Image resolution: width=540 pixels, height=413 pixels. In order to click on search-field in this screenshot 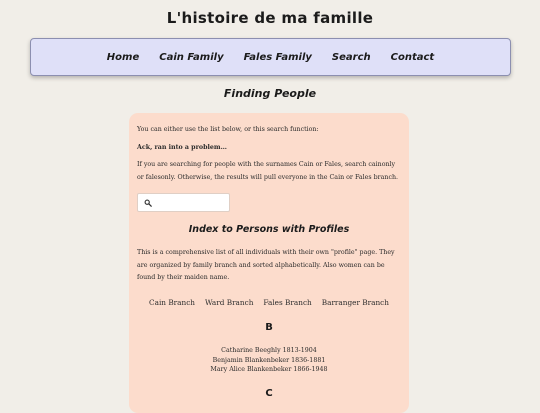, I will do `click(183, 202)`.